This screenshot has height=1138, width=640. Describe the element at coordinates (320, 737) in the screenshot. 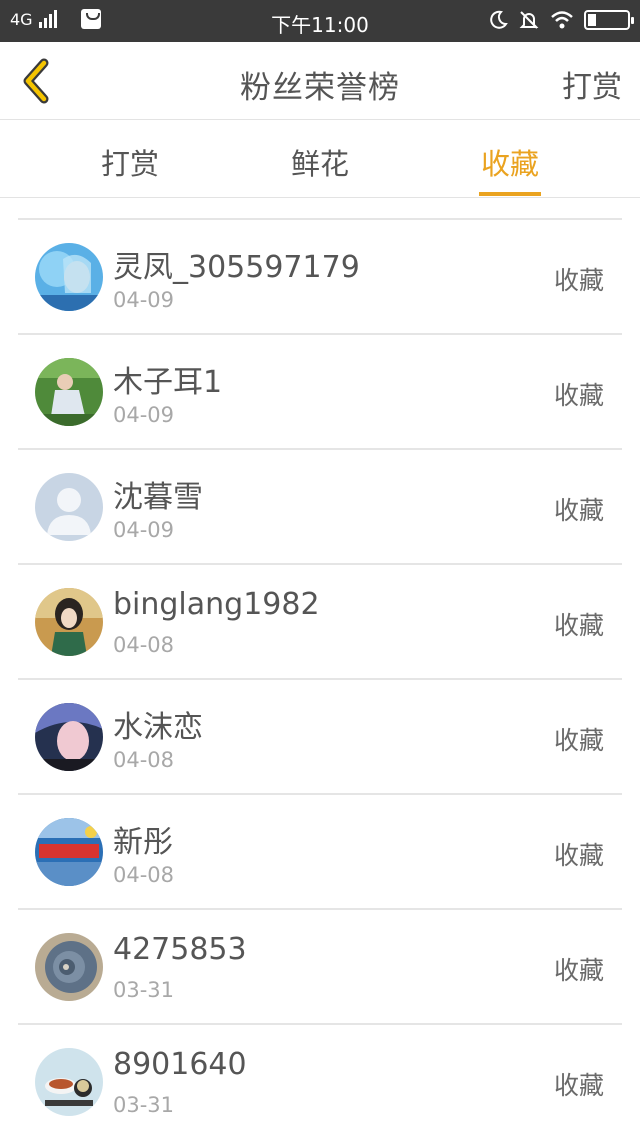

I see `list-item: 水沫恋 04-08 收藏` at that location.